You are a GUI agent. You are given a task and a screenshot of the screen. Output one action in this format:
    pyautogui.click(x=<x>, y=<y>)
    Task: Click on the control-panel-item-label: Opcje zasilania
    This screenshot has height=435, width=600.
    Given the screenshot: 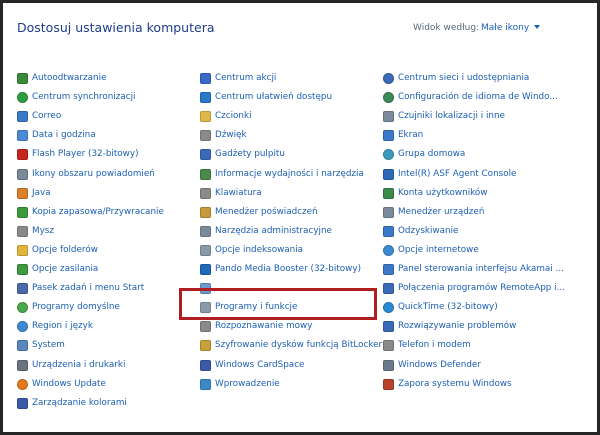 What is the action you would take?
    pyautogui.click(x=65, y=269)
    